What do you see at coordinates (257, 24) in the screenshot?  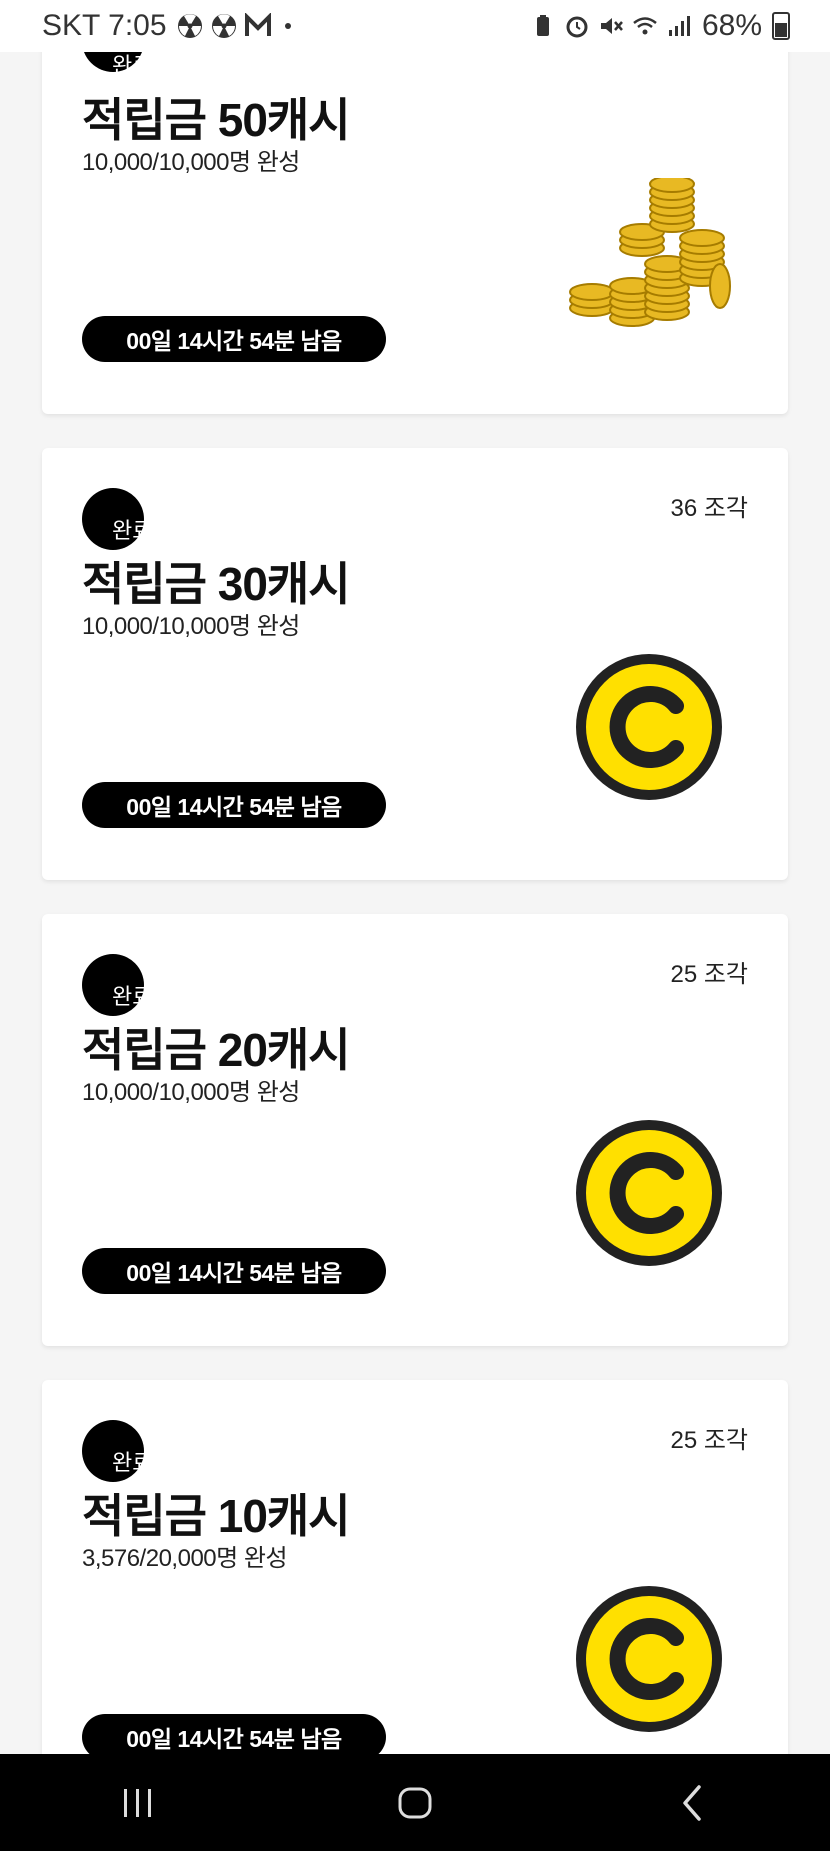 I see `gmail-icon` at bounding box center [257, 24].